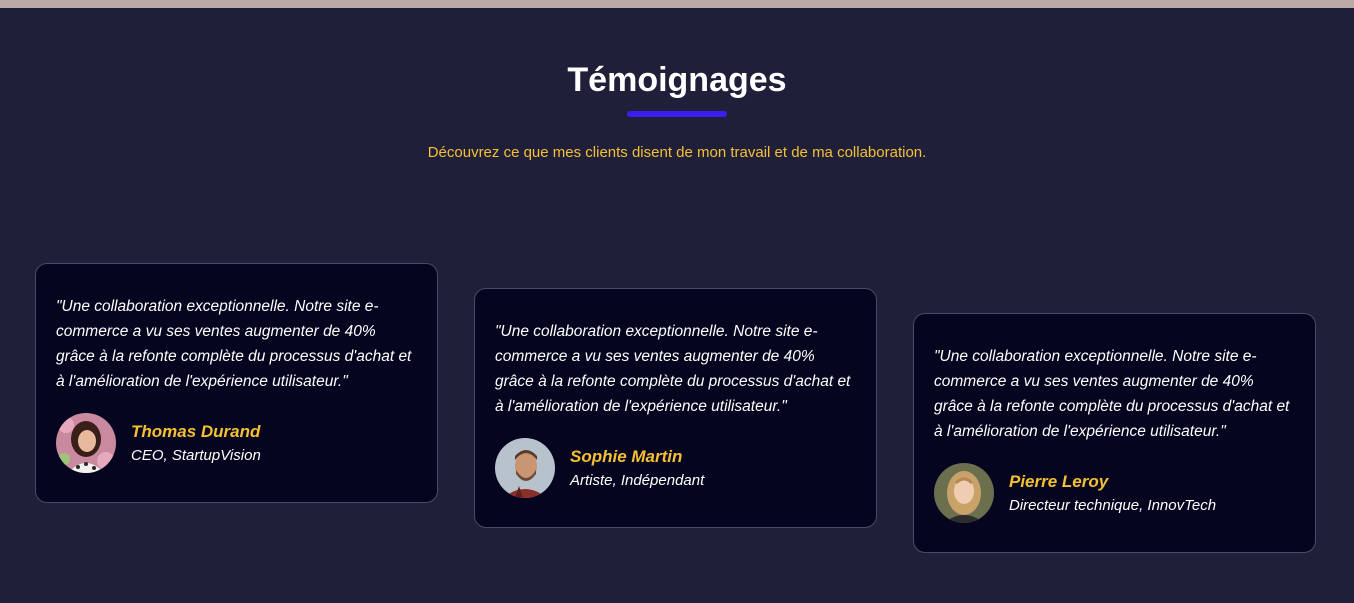  Describe the element at coordinates (677, 4) in the screenshot. I see `top-border-bar` at that location.